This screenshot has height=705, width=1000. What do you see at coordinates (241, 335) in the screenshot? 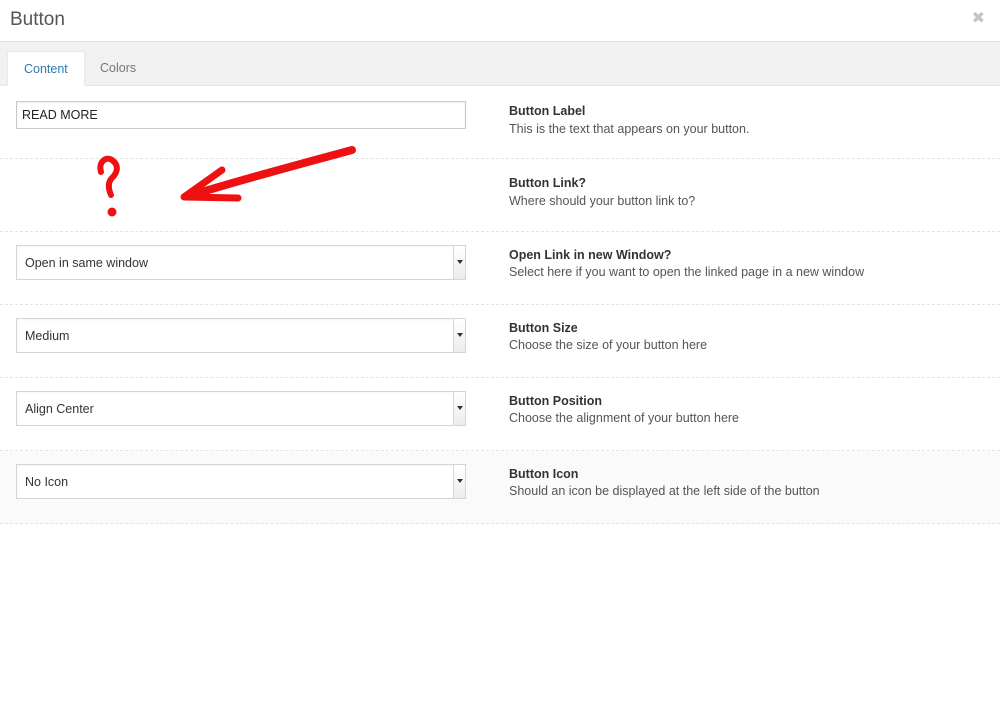
I see `button-size-select: Medium` at bounding box center [241, 335].